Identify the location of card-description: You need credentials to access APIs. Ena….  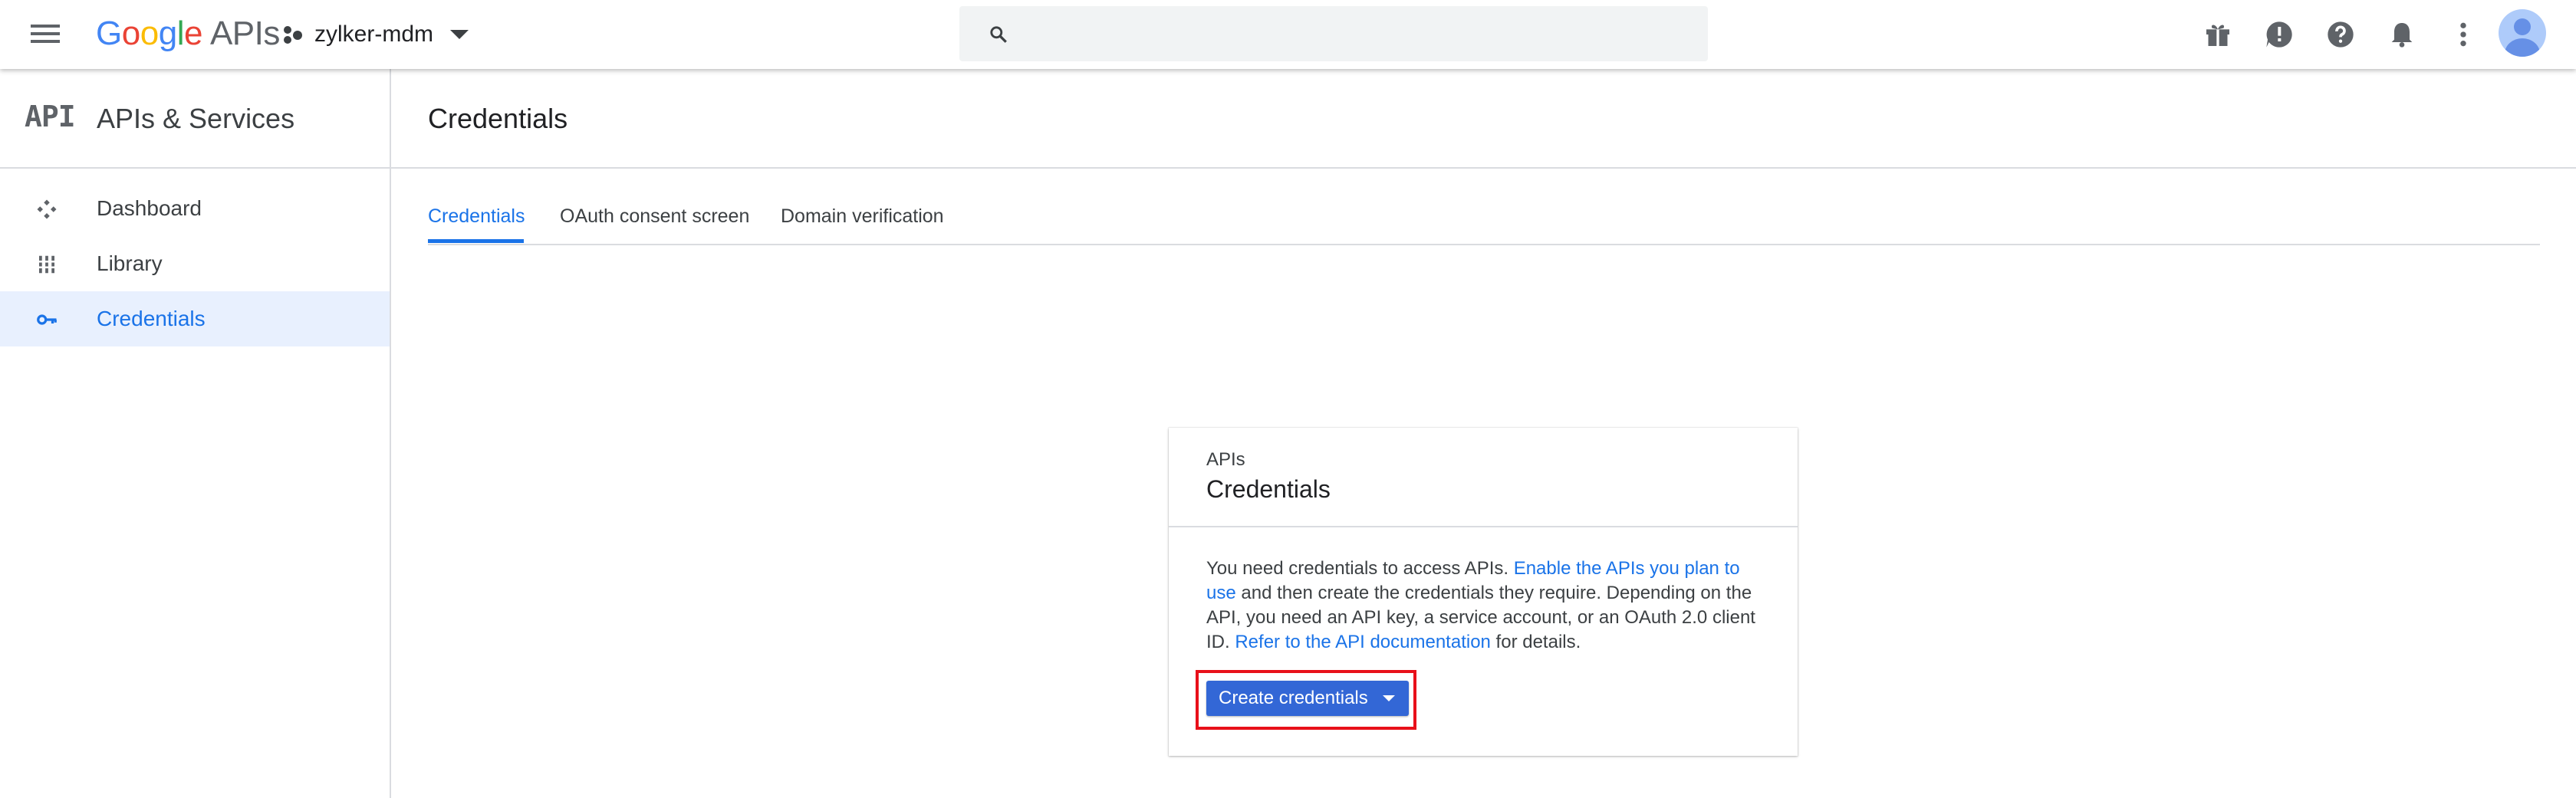
(1482, 606).